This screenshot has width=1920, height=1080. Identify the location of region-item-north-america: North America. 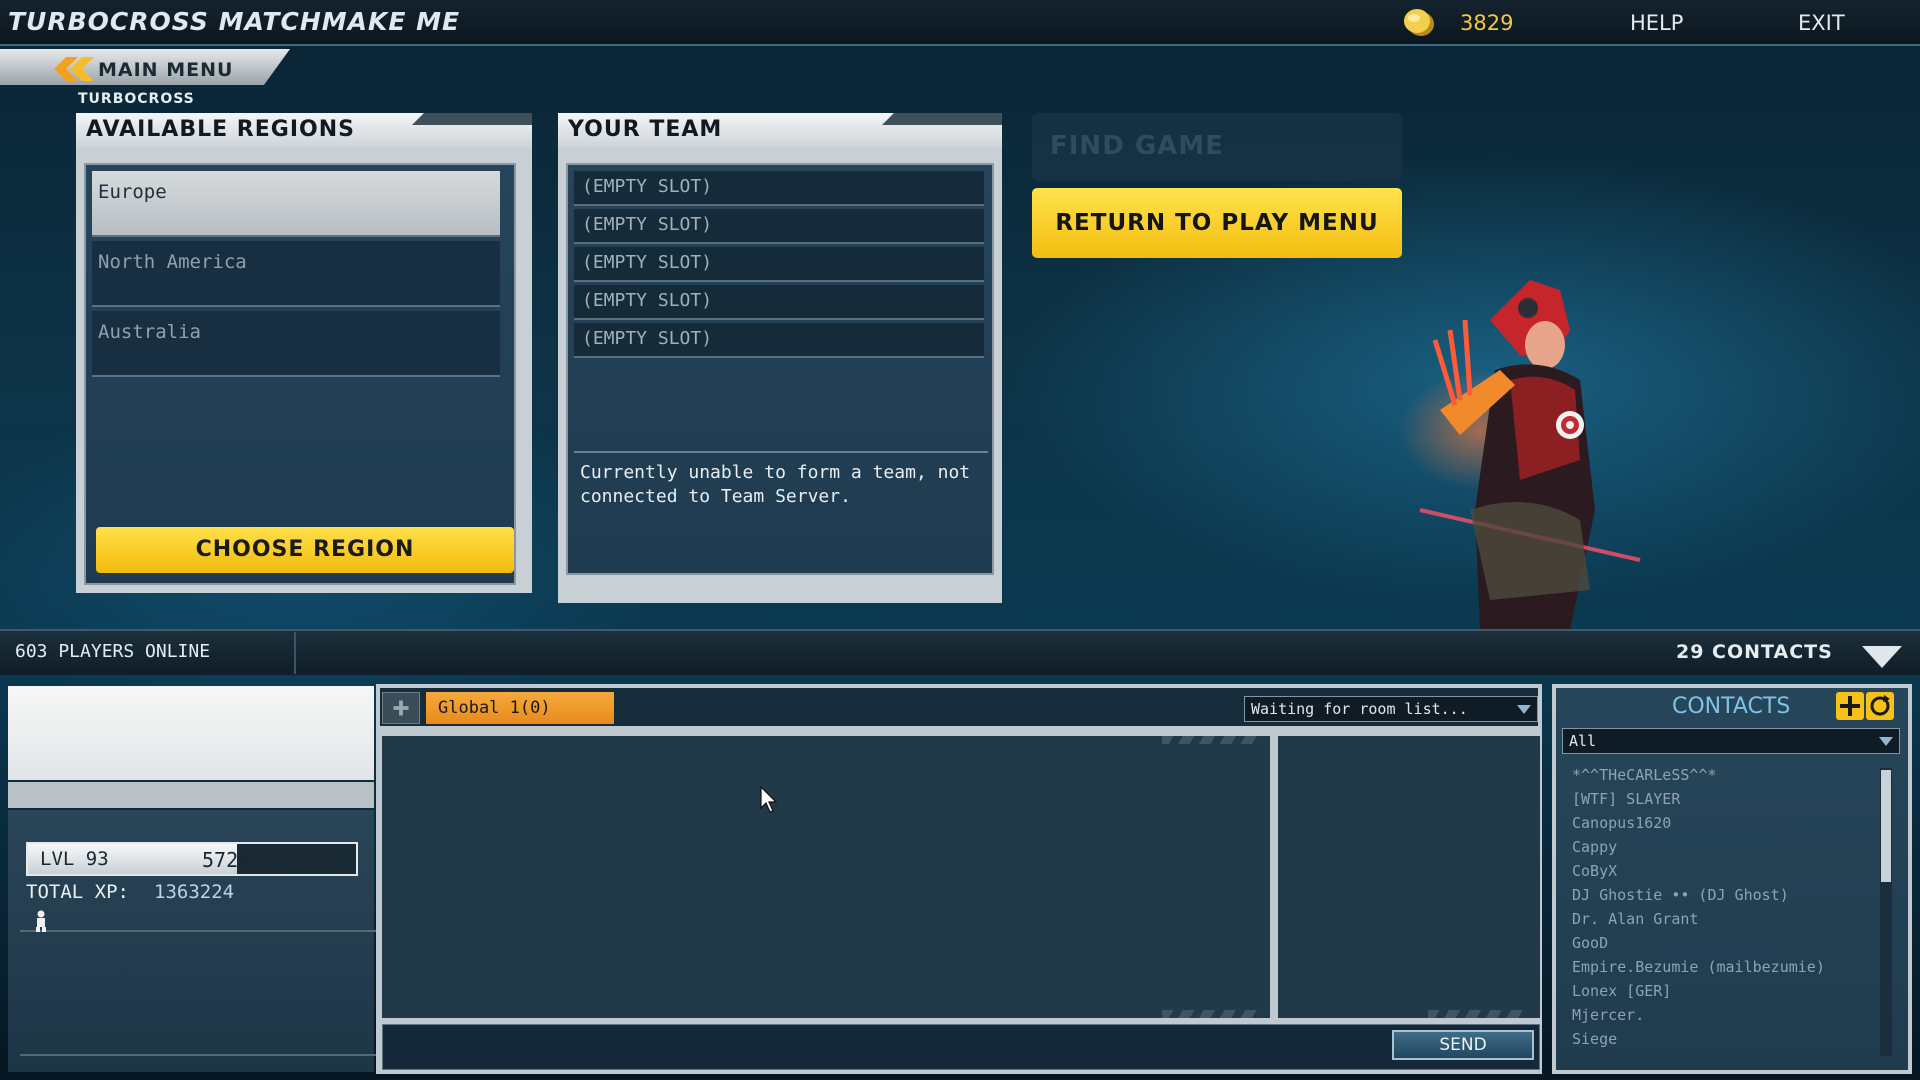
(296, 274).